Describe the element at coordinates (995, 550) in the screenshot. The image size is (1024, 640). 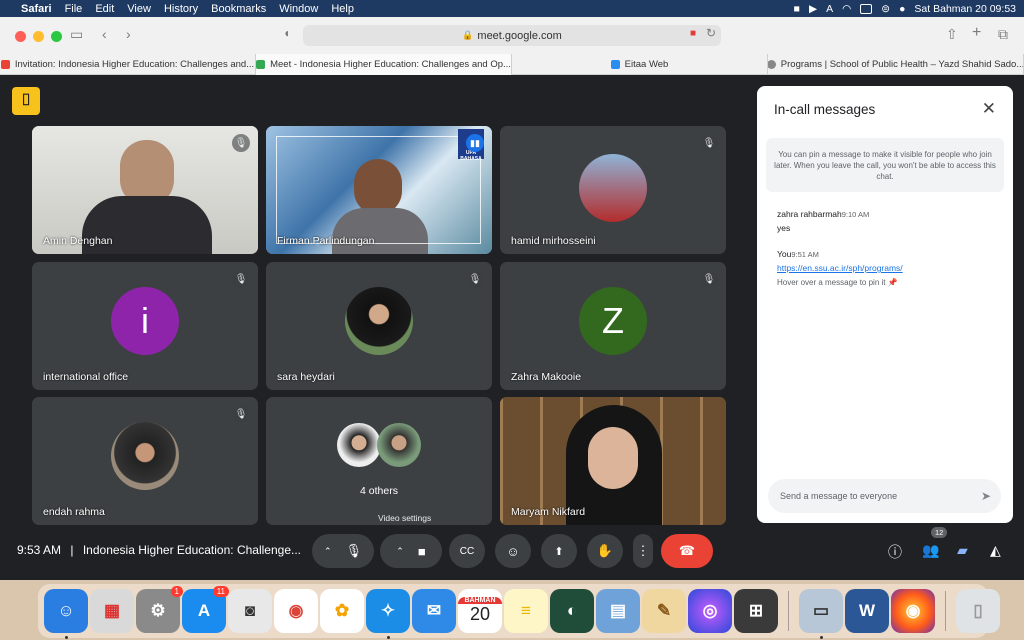
I see `activities-icon: ◭` at that location.